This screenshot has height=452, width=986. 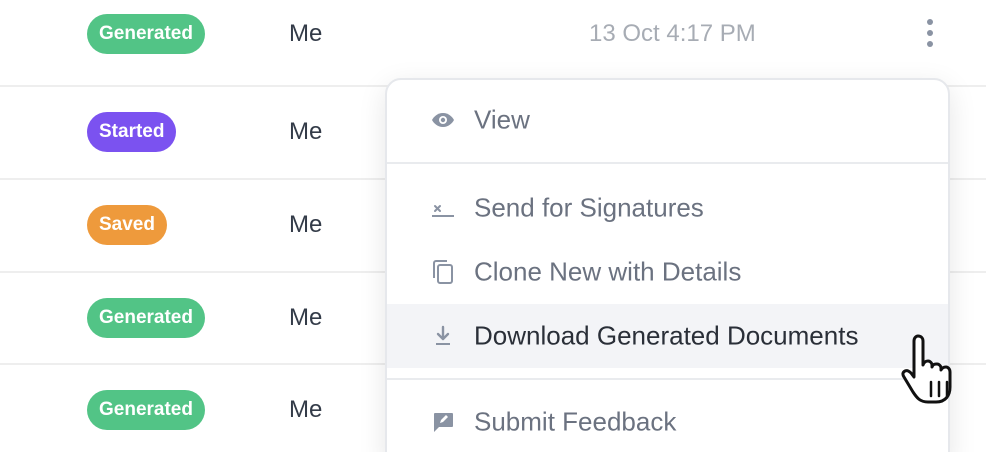 What do you see at coordinates (672, 33) in the screenshot?
I see `date-cell: 13 Oct 4:17 PM` at bounding box center [672, 33].